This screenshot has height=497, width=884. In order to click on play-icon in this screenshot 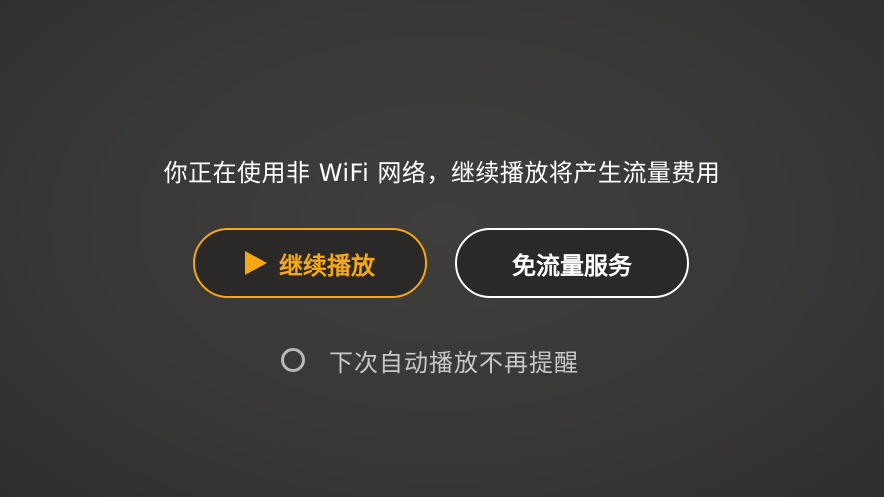, I will do `click(256, 263)`.